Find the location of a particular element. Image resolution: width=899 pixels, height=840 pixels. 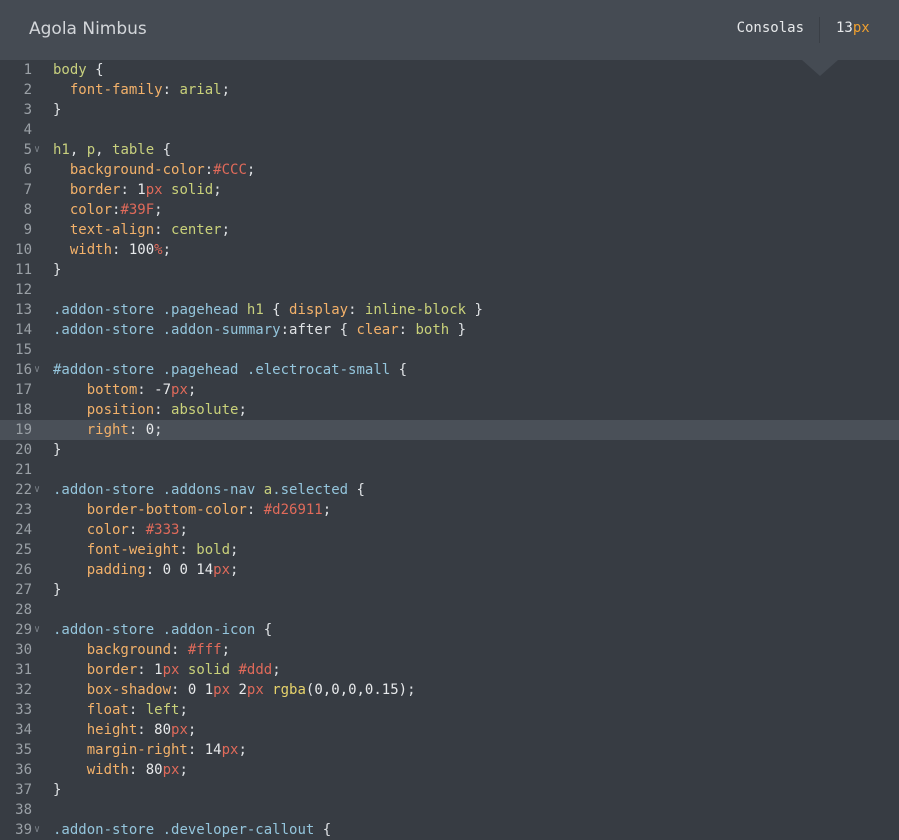

code-line: 11} is located at coordinates (449, 270).